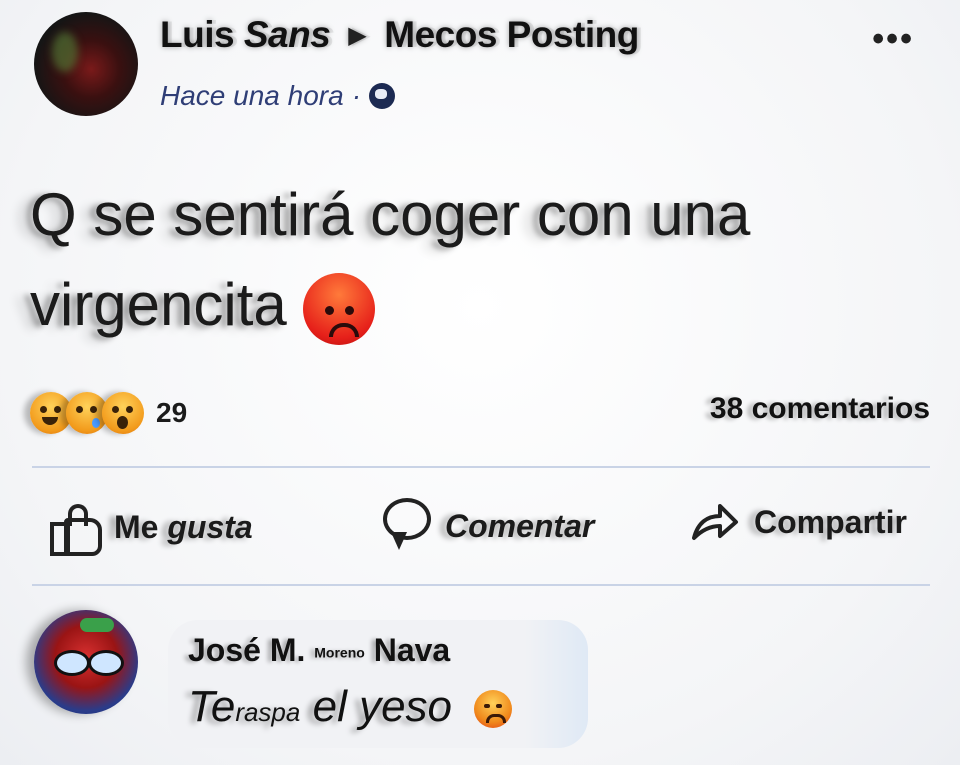 The image size is (960, 765). What do you see at coordinates (172, 412) in the screenshot?
I see `reaction-count: 29` at bounding box center [172, 412].